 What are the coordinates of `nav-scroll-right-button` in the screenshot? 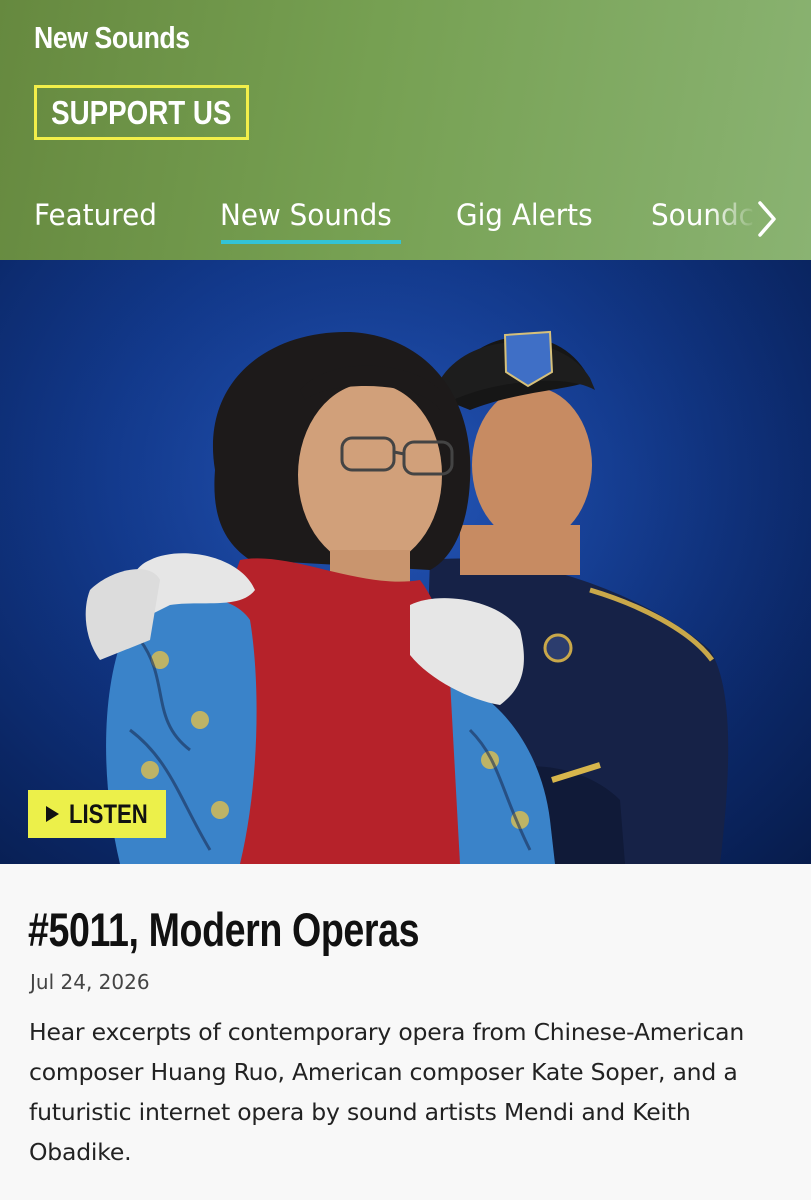 It's located at (767, 219).